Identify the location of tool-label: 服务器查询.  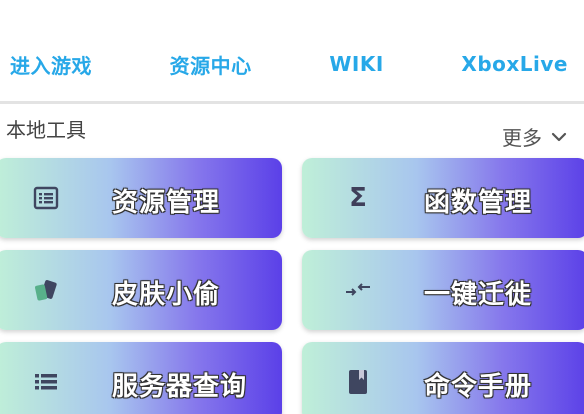
(180, 387).